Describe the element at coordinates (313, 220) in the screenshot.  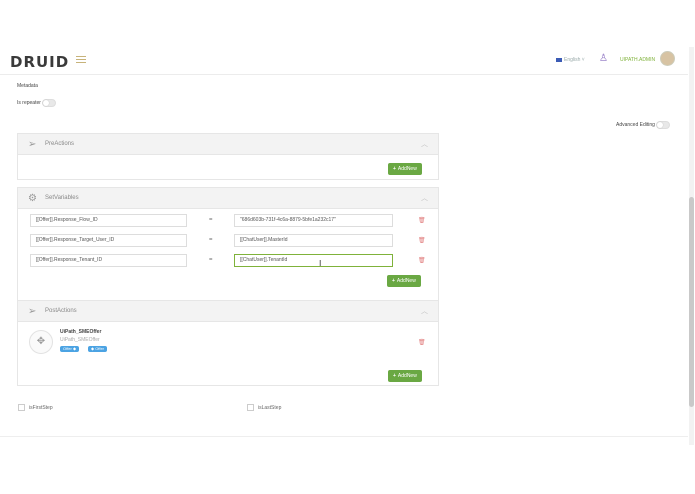
I see `variable-value-field: "686d603b-731f-4c6a-8879-5bfe1a232c17"` at that location.